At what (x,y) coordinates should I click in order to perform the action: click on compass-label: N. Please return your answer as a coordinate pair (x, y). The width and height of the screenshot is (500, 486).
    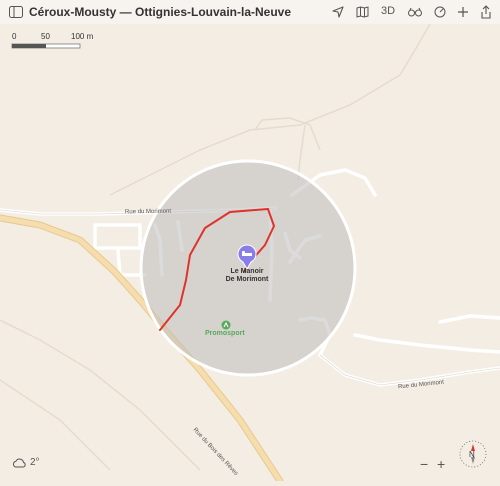
    Looking at the image, I should click on (472, 454).